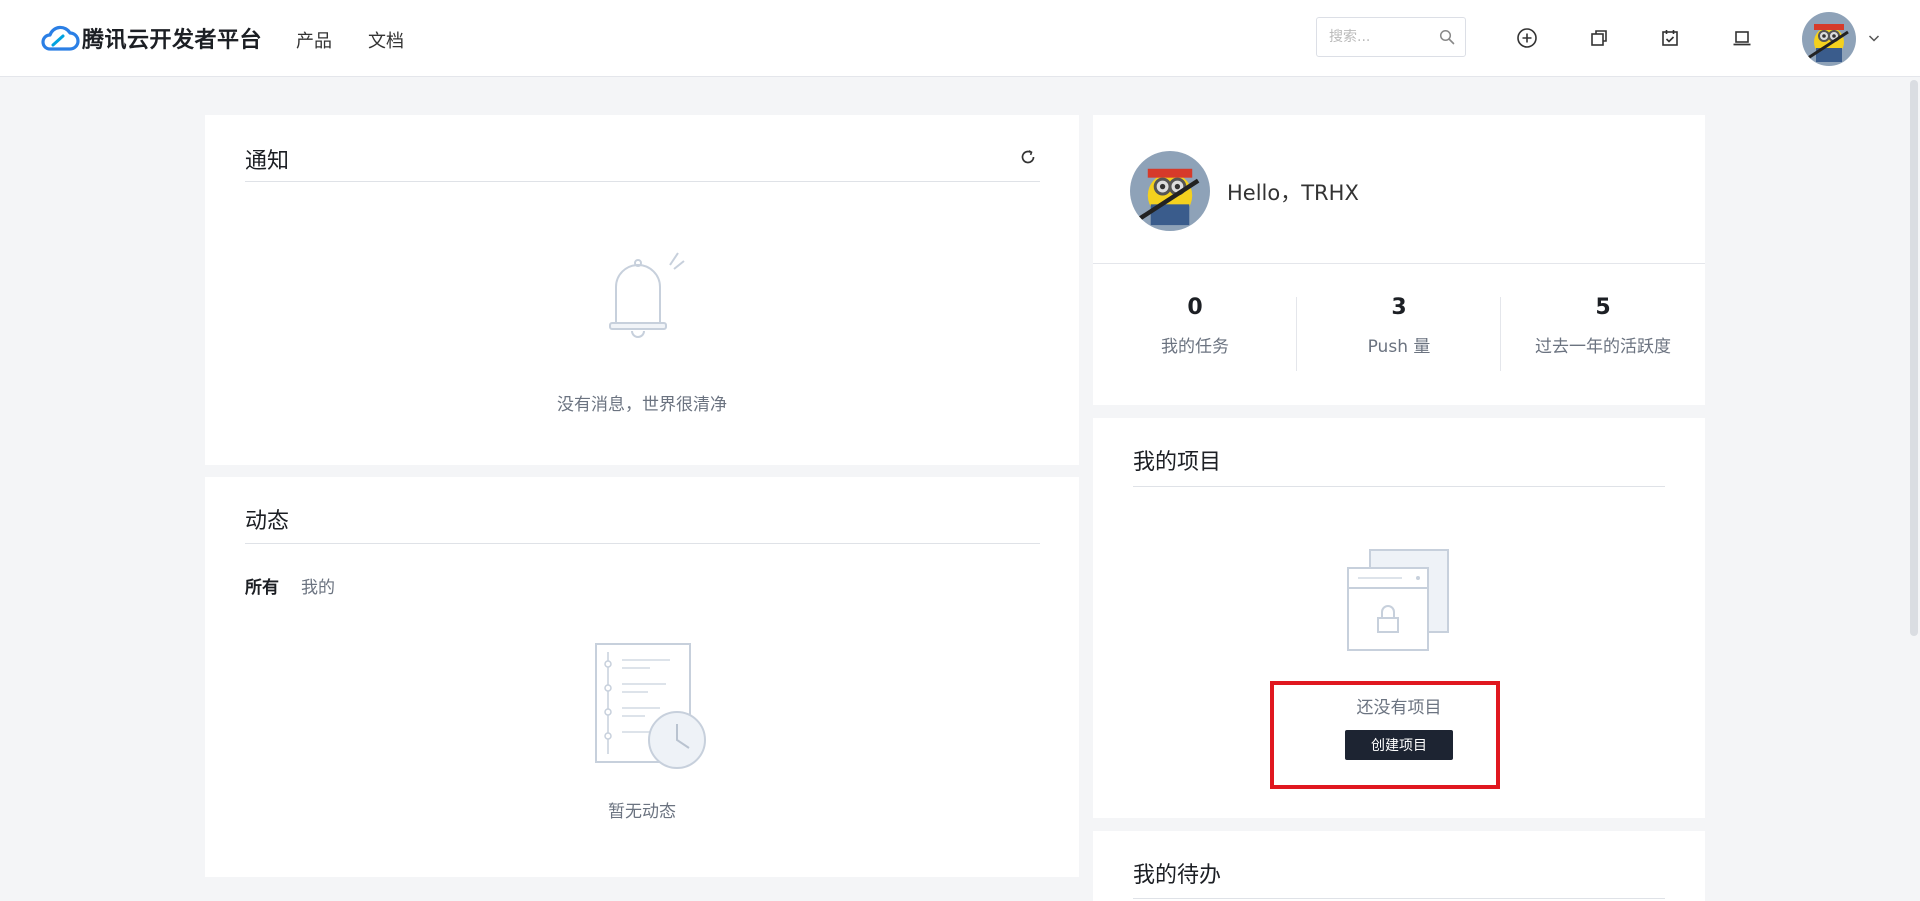 This screenshot has height=901, width=1920. Describe the element at coordinates (290, 585) in the screenshot. I see `activity-tabs: 所有 我的` at that location.